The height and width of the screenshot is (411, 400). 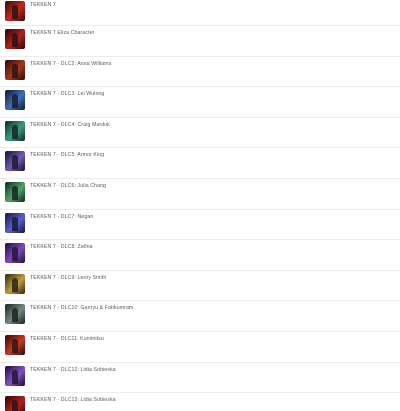 What do you see at coordinates (200, 316) in the screenshot?
I see `list-item: TEKKEN 7 - DLC10: Ganryu & Fahkumram` at bounding box center [200, 316].